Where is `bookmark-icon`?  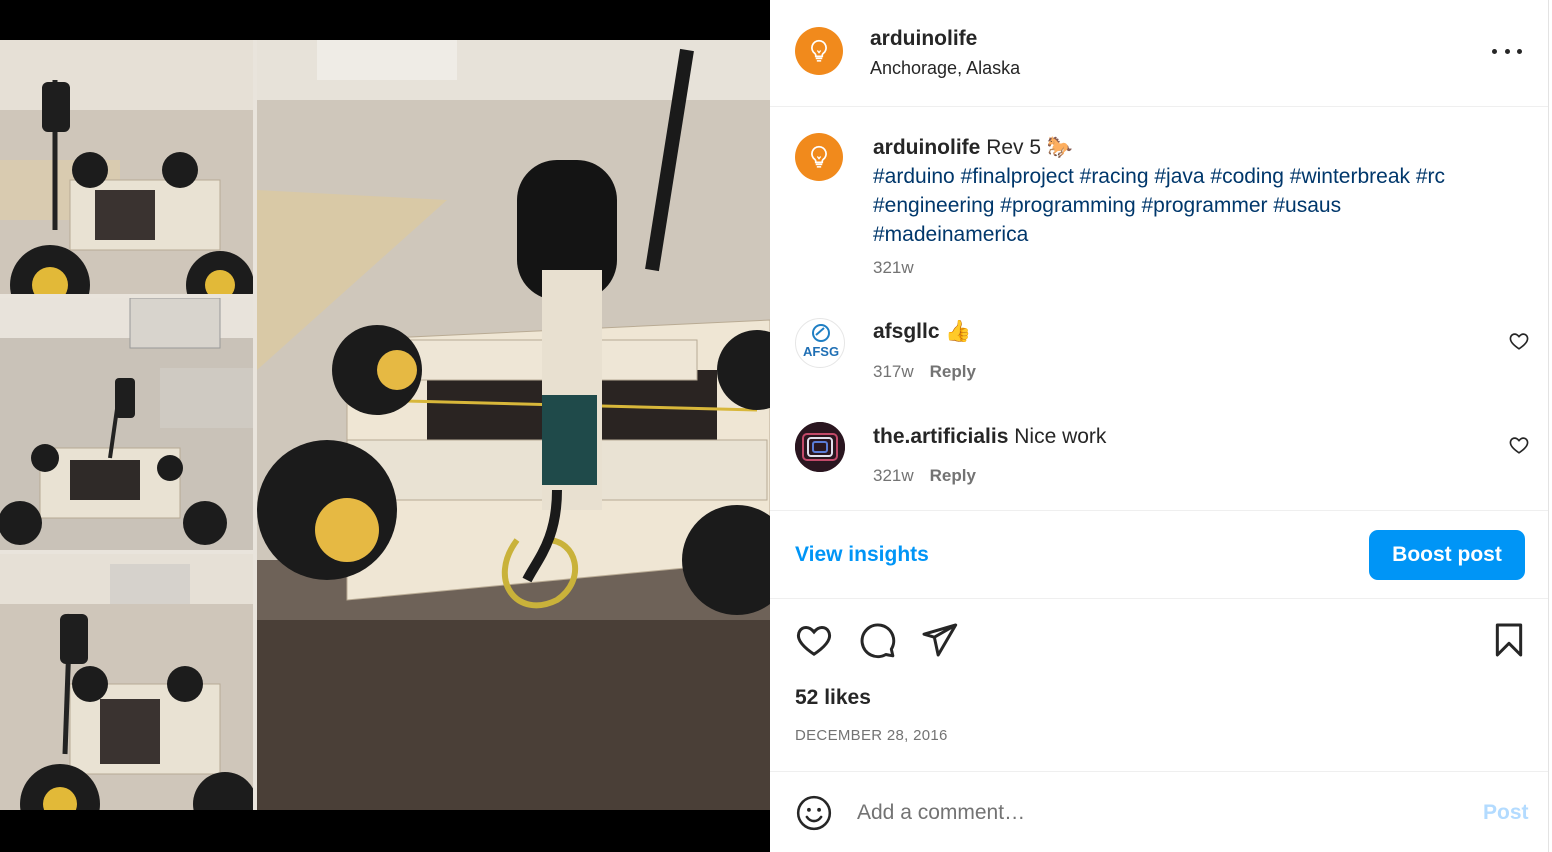
bookmark-icon is located at coordinates (1509, 640).